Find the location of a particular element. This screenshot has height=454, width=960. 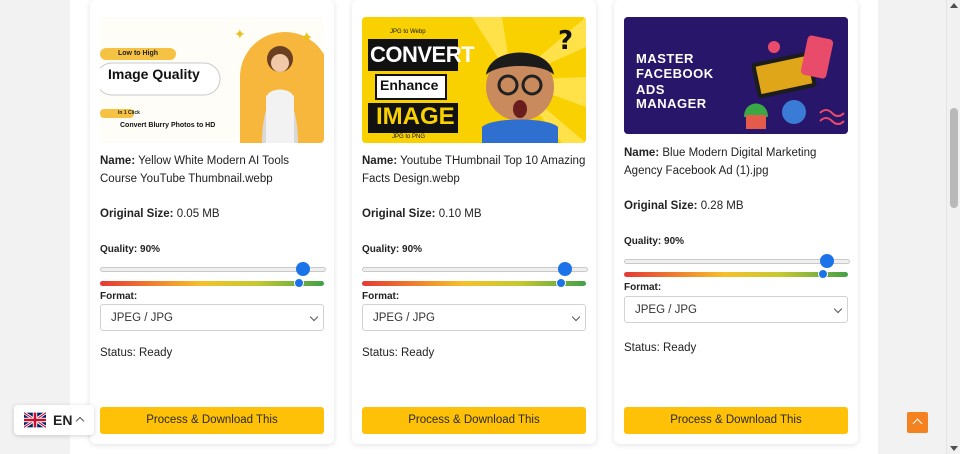

thumb-line2: Enhance is located at coordinates (409, 85).